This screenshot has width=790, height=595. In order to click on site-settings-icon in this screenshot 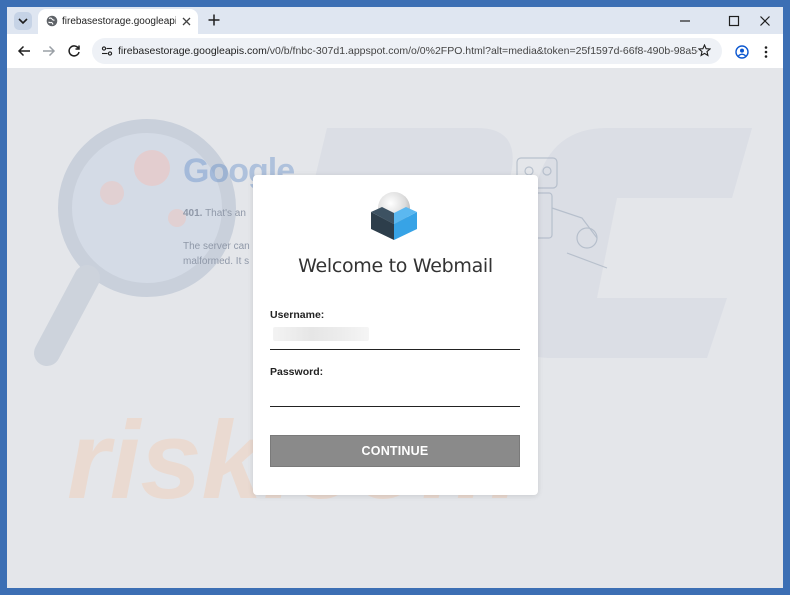, I will do `click(107, 51)`.